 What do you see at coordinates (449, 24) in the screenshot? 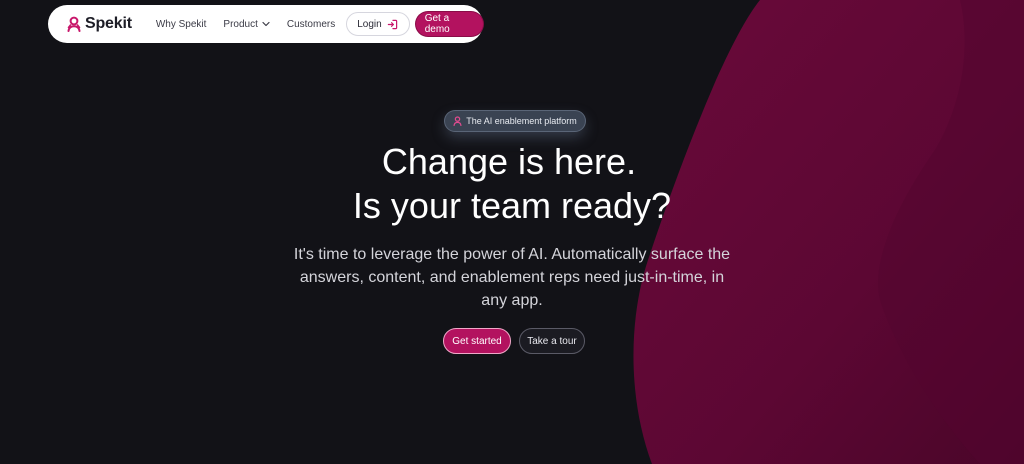
I see `get-a-demo-button: Get a demo` at bounding box center [449, 24].